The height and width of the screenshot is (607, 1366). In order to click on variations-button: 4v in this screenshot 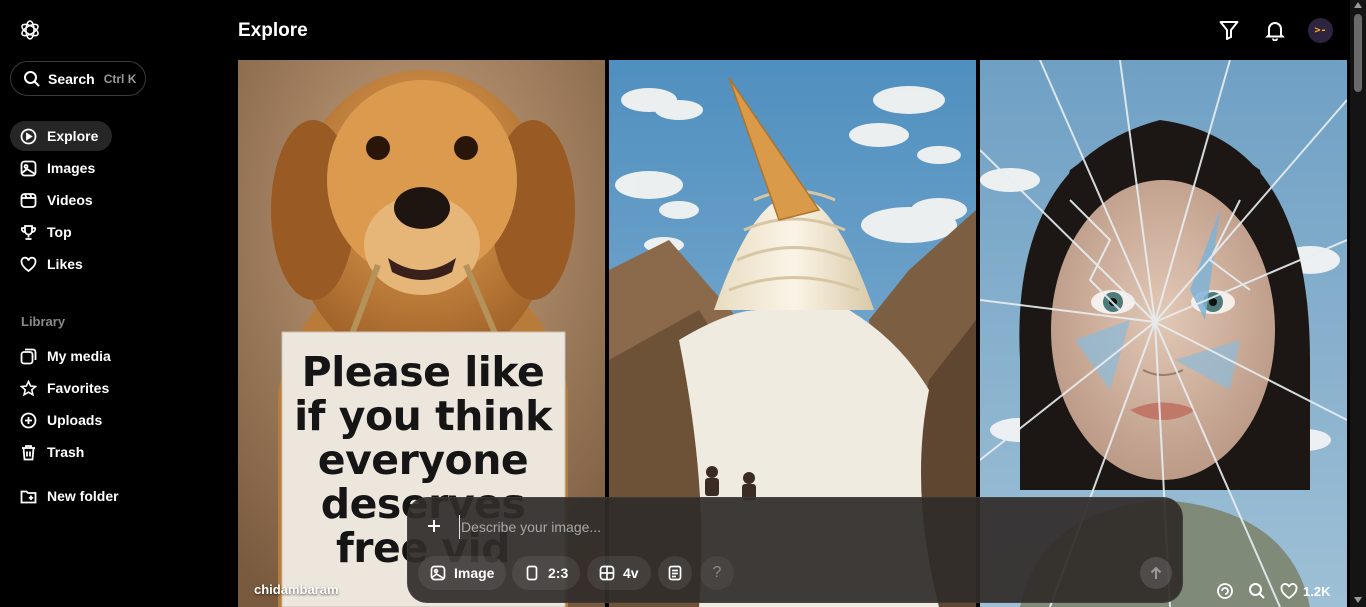, I will do `click(619, 573)`.